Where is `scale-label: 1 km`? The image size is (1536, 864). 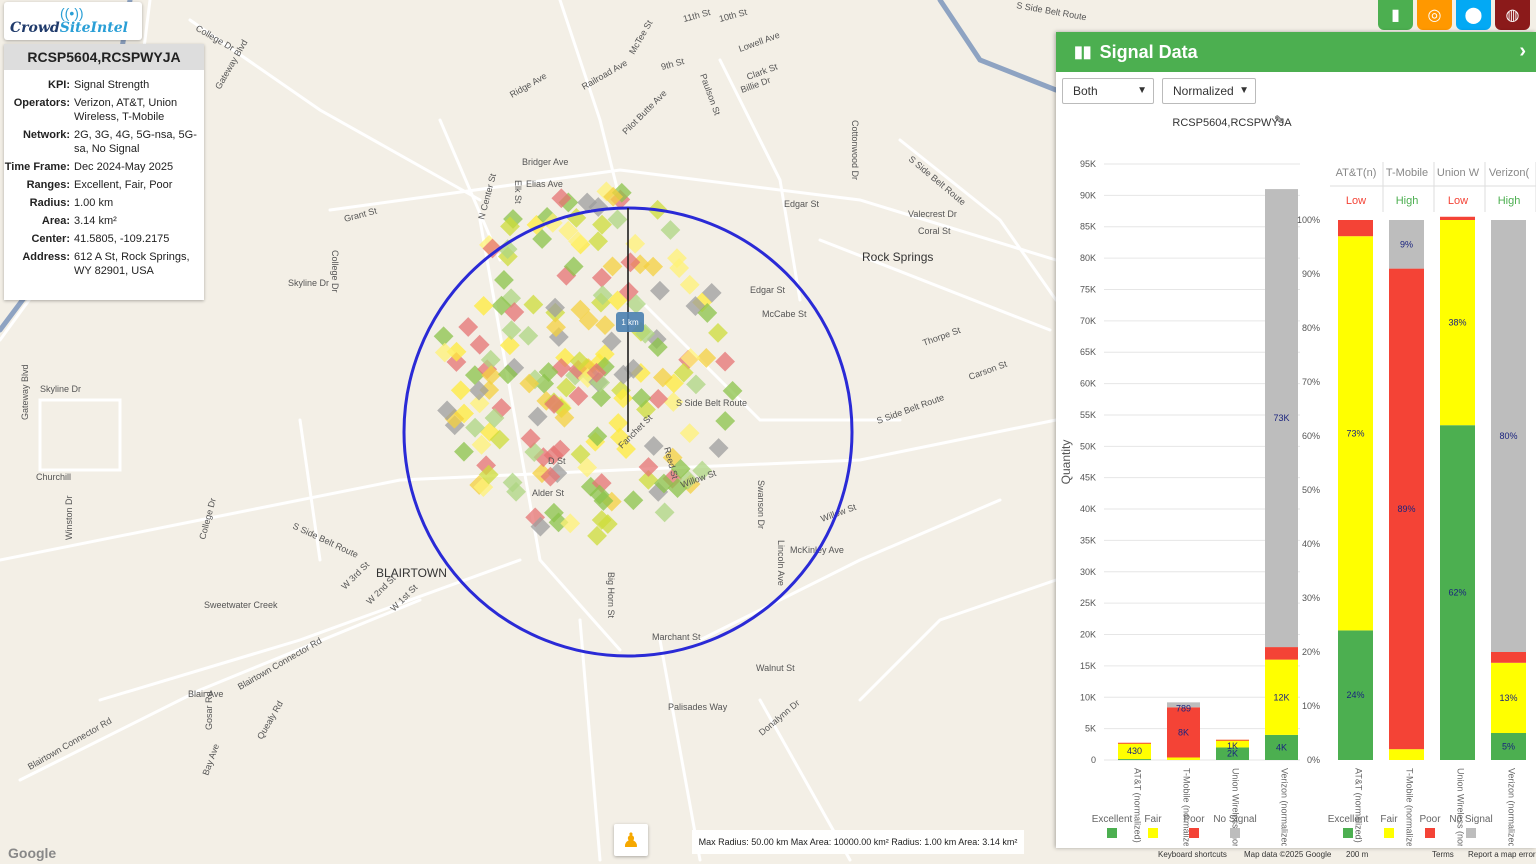
scale-label: 1 km is located at coordinates (630, 322).